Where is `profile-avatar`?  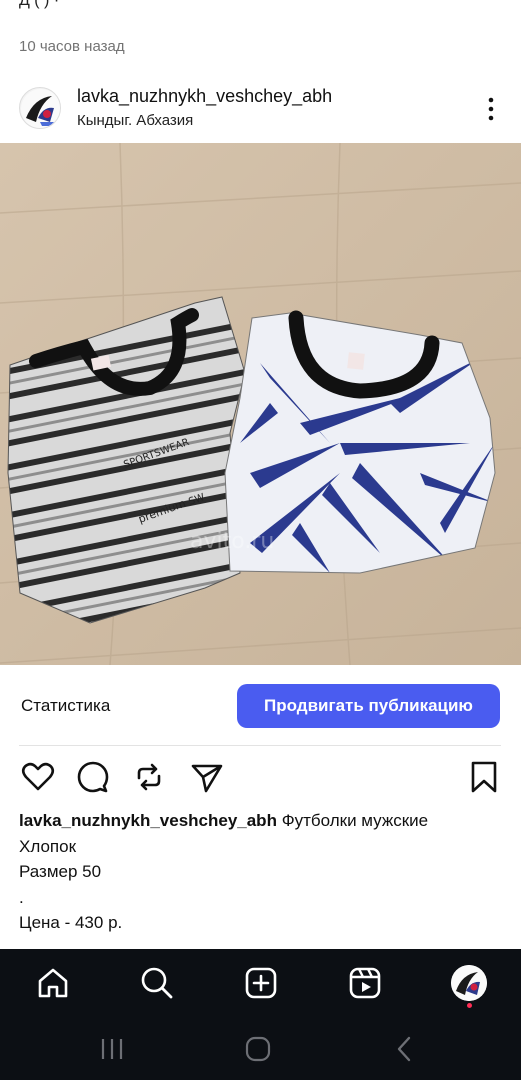
profile-avatar is located at coordinates (469, 983).